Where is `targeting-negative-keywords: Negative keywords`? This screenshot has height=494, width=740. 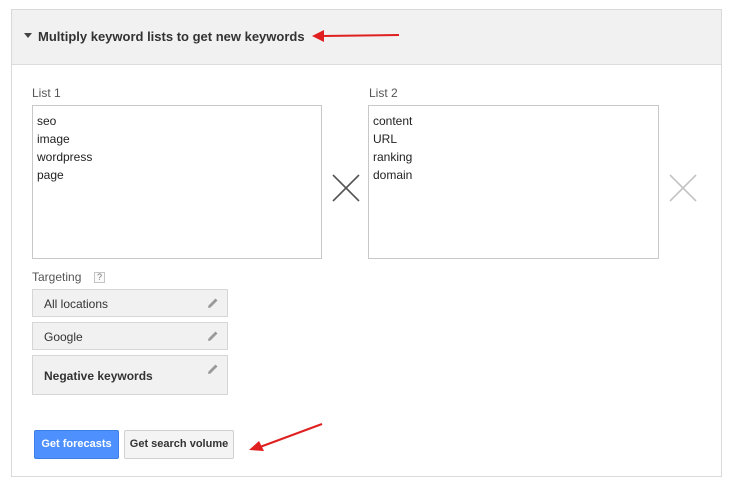
targeting-negative-keywords: Negative keywords is located at coordinates (130, 375).